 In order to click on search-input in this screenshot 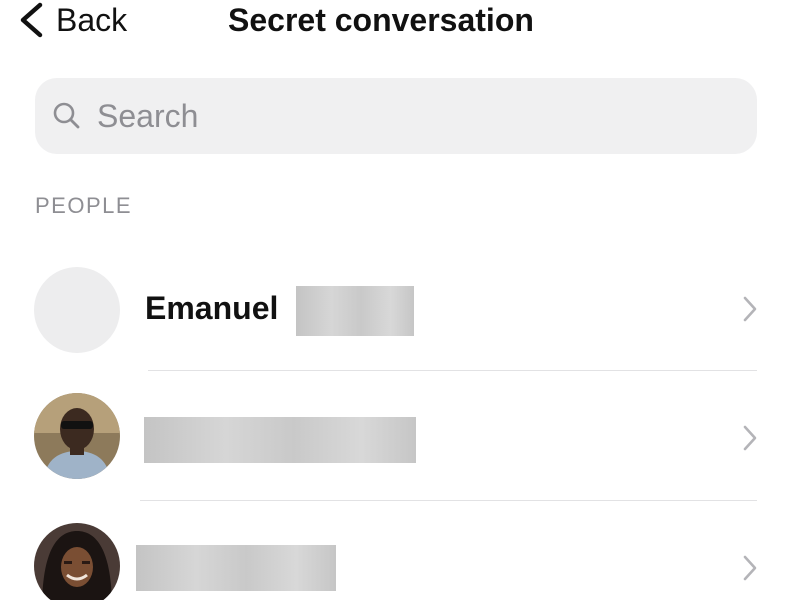, I will do `click(397, 116)`.